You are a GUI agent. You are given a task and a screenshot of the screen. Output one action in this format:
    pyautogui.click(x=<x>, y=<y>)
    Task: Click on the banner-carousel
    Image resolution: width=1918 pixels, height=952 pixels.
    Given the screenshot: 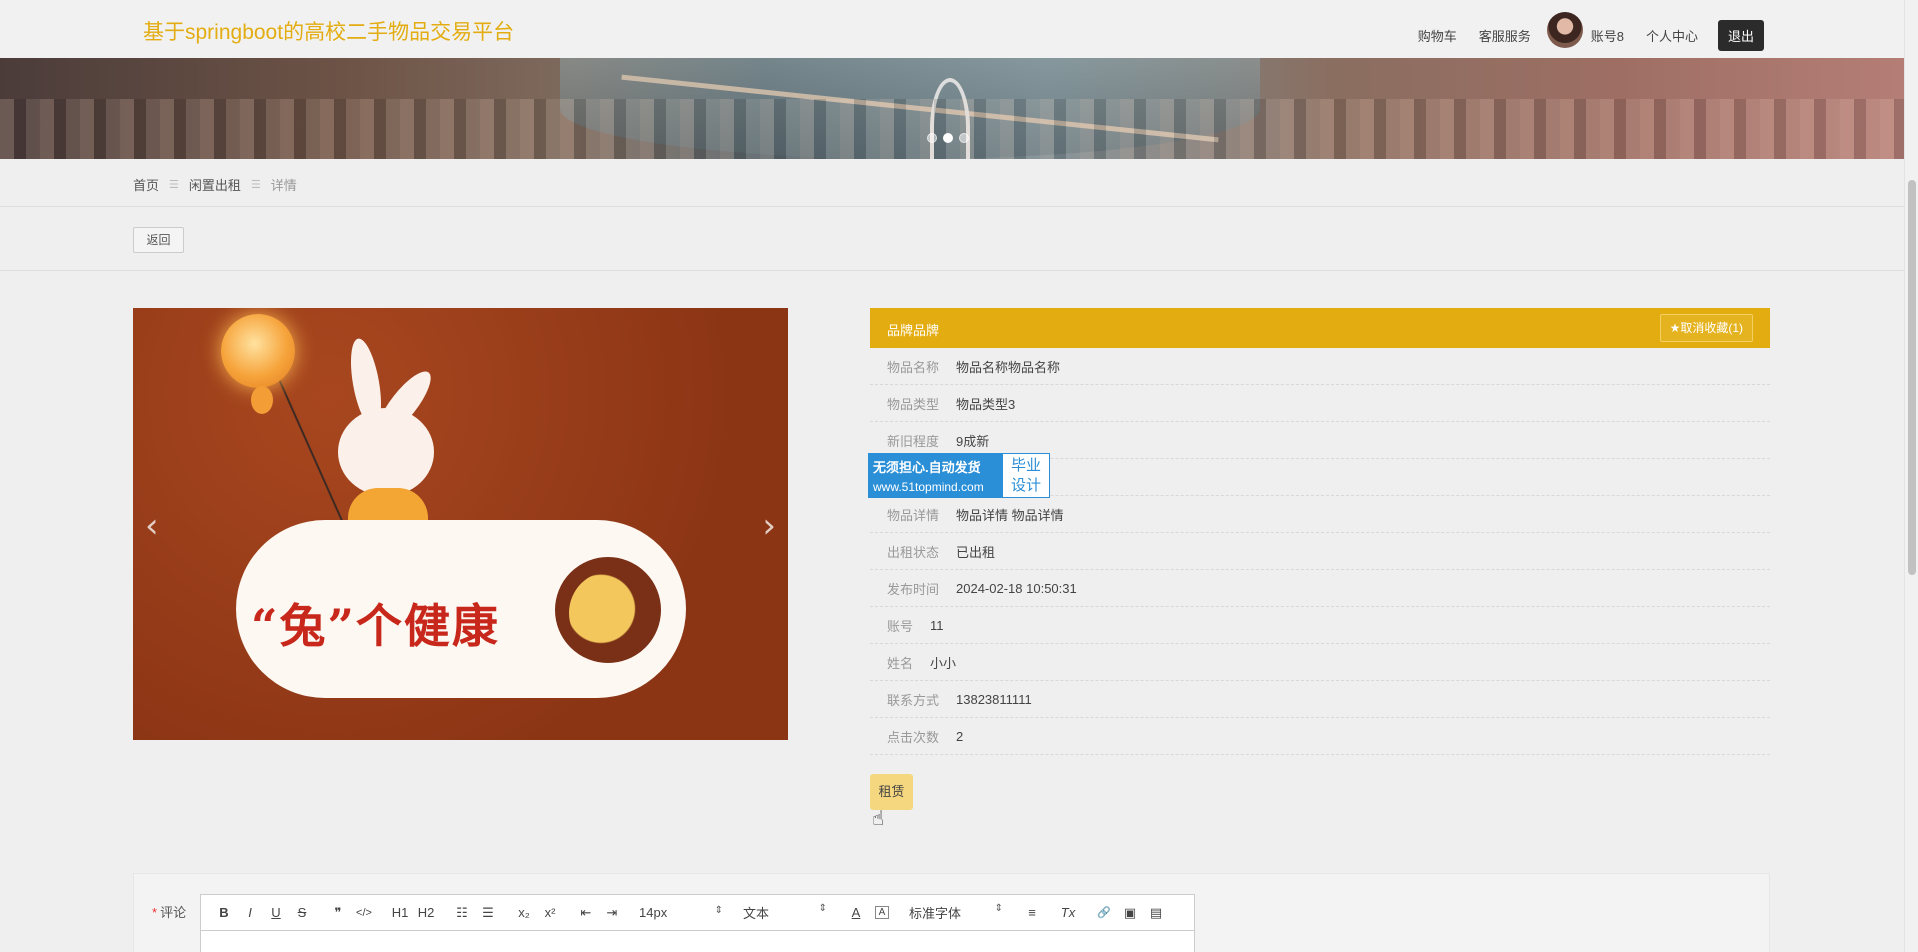 What is the action you would take?
    pyautogui.click(x=952, y=108)
    